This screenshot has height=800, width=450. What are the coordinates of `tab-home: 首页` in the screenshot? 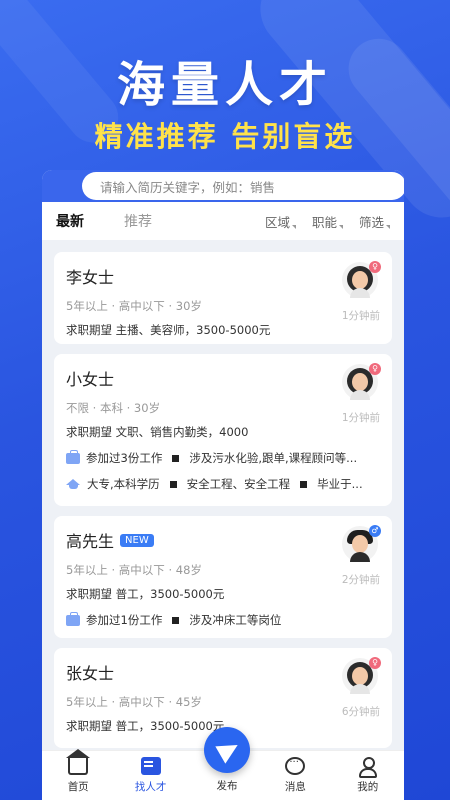 It's located at (78, 771).